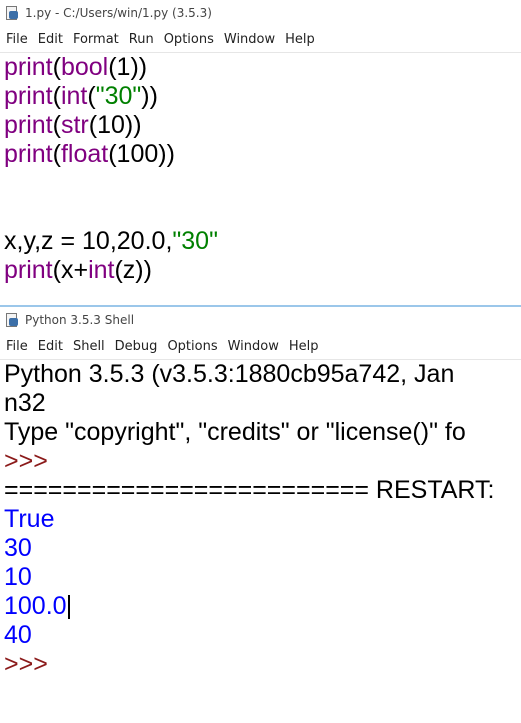  I want to click on python-file-icon, so click(12, 13).